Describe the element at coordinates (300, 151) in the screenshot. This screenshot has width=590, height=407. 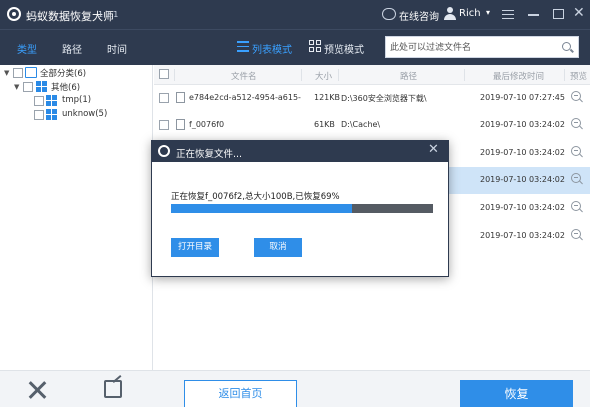
I see `dialog-title-bar: 正在恢复文件... ✕` at that location.